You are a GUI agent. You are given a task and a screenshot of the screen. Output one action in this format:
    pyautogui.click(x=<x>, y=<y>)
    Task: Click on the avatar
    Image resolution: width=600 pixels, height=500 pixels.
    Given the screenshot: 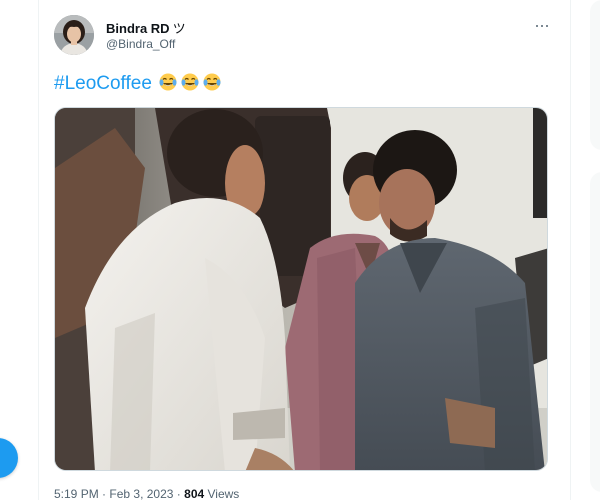 What is the action you would take?
    pyautogui.click(x=74, y=35)
    